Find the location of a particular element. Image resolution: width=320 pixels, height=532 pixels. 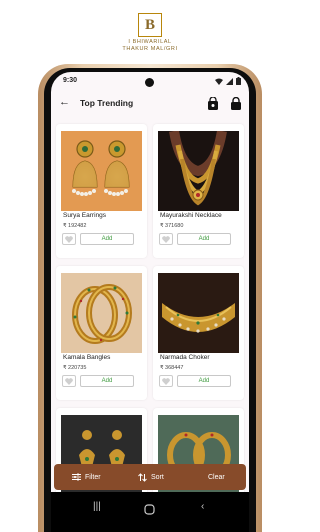

back-arrow-icon: ← is located at coordinates (64, 102).